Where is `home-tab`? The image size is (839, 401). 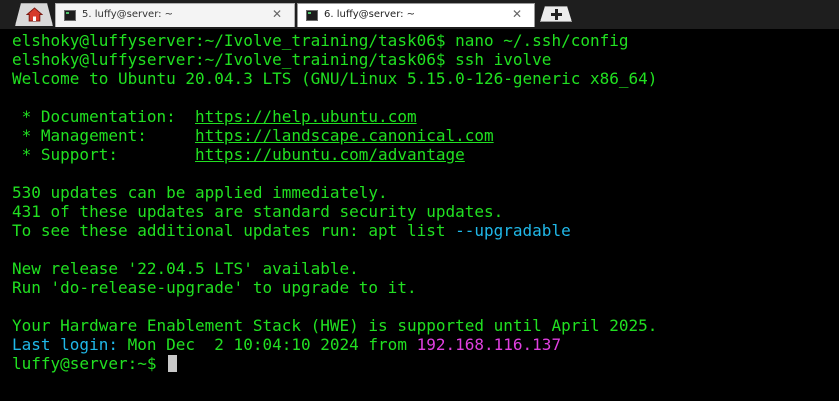
home-tab is located at coordinates (34, 14).